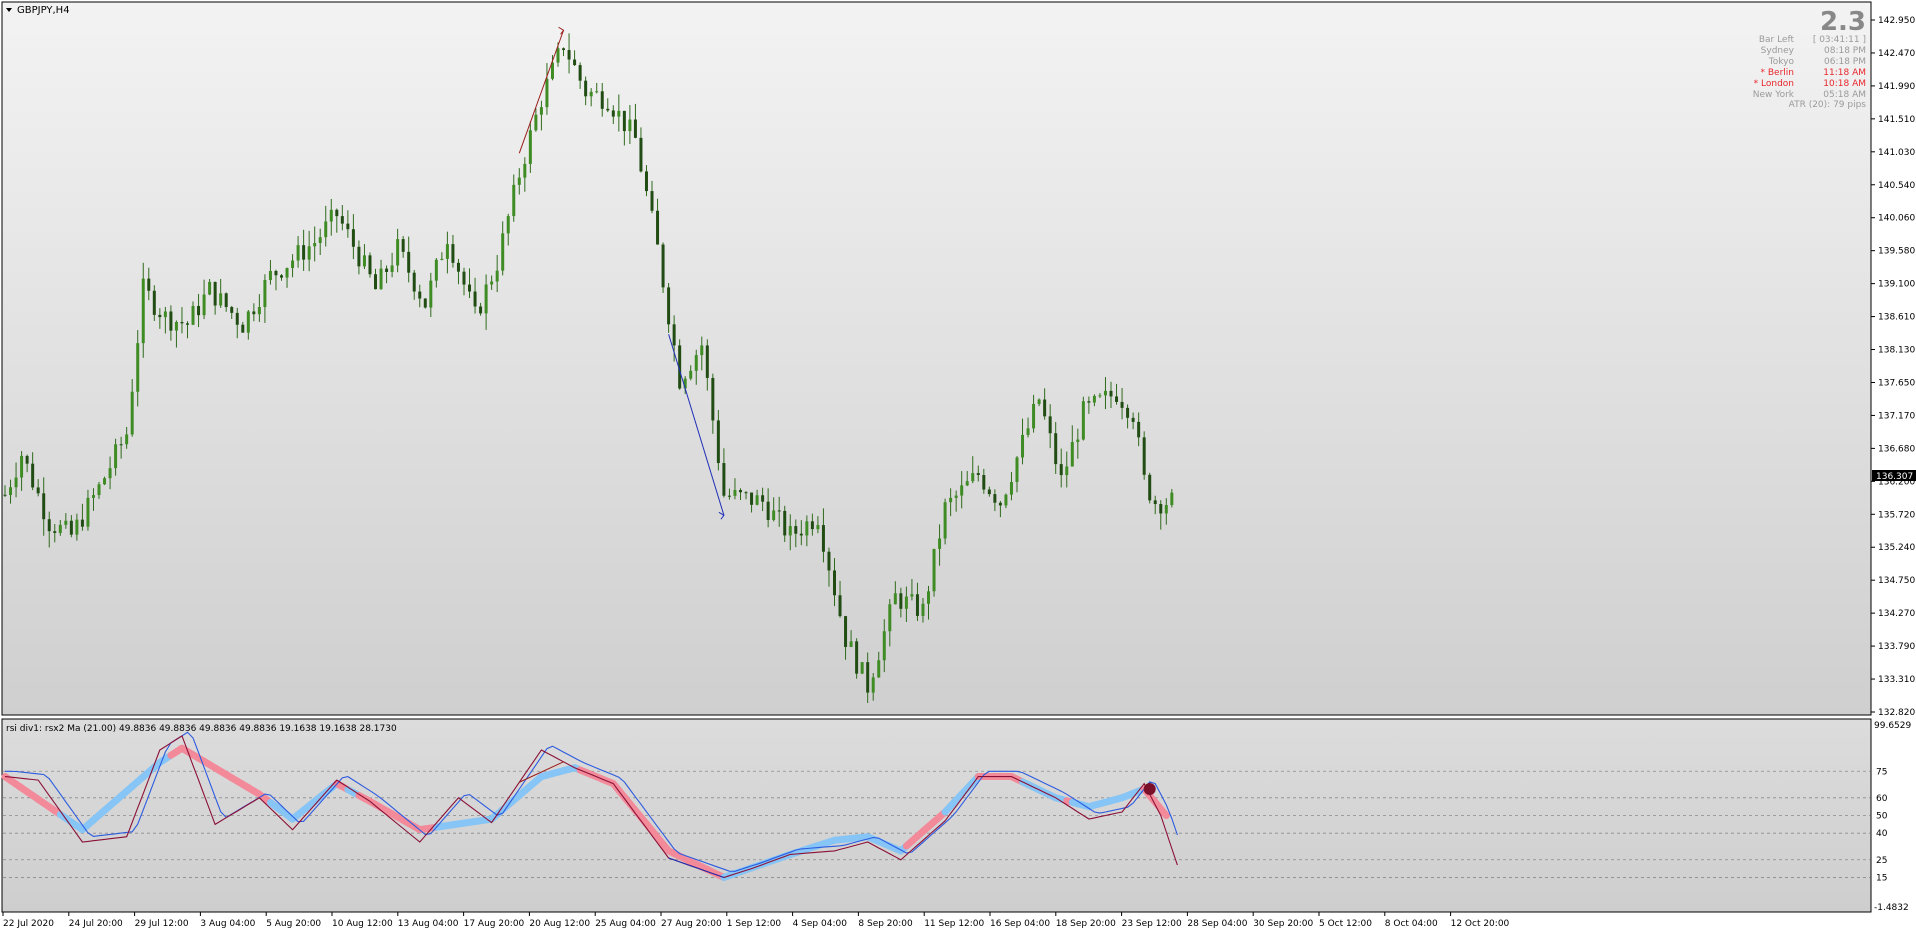  What do you see at coordinates (162, 924) in the screenshot?
I see `time-label: 29 Jul 12:00` at bounding box center [162, 924].